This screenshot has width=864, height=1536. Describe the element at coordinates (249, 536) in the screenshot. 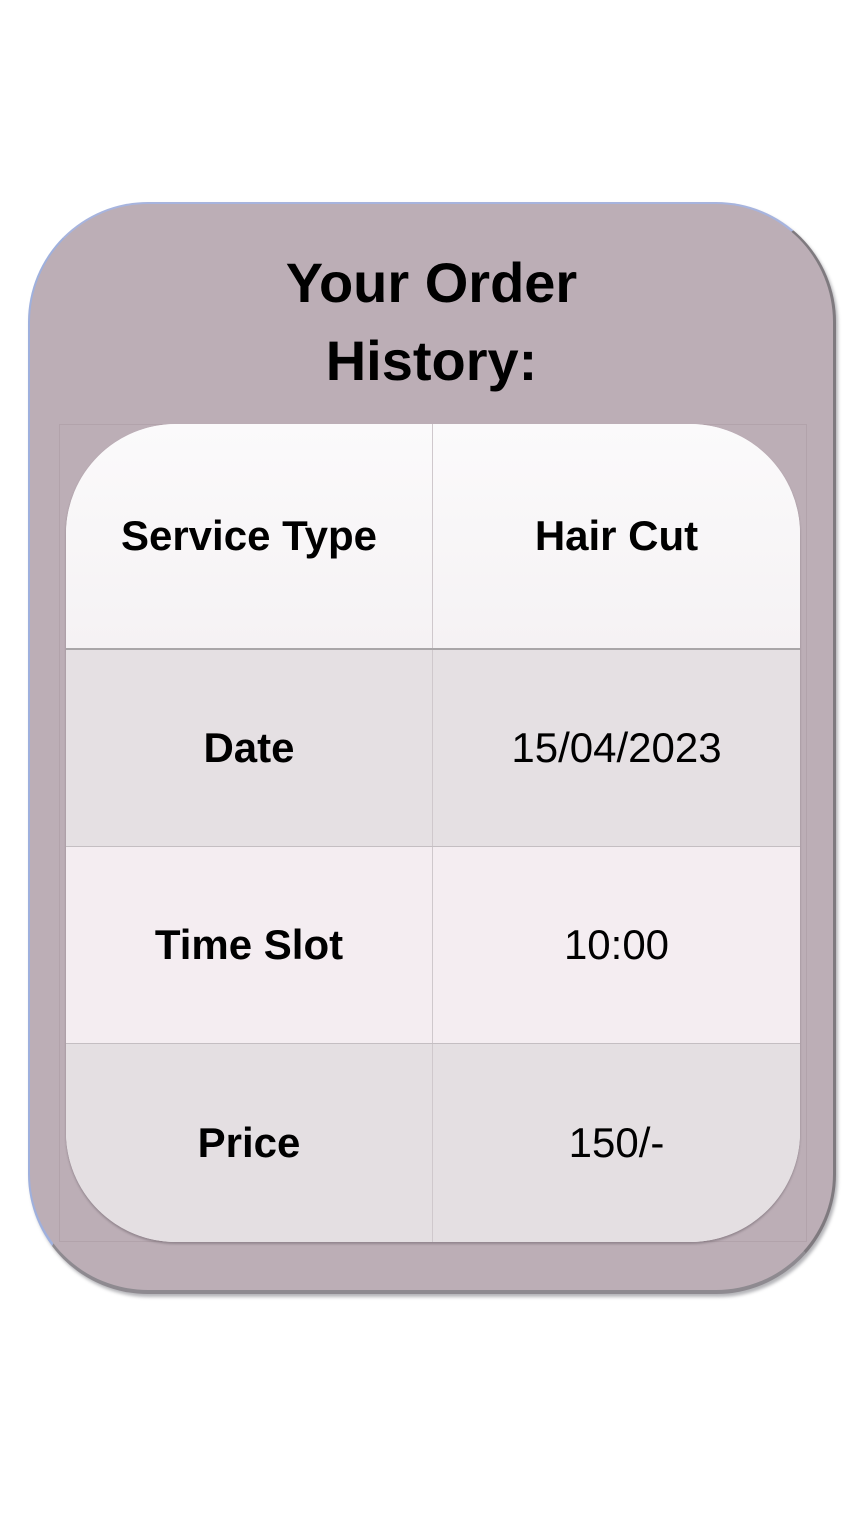

I see `service-type-label: Service Type` at that location.